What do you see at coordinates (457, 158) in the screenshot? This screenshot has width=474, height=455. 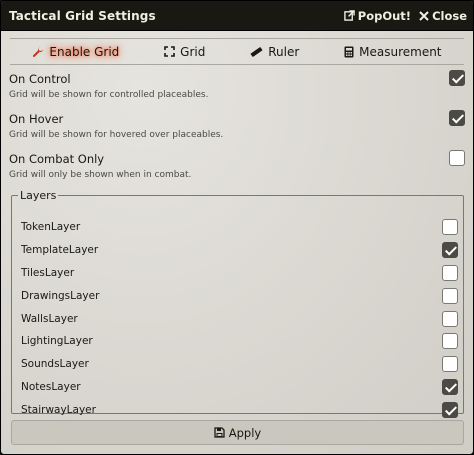 I see `on-combat-only-checkbox` at bounding box center [457, 158].